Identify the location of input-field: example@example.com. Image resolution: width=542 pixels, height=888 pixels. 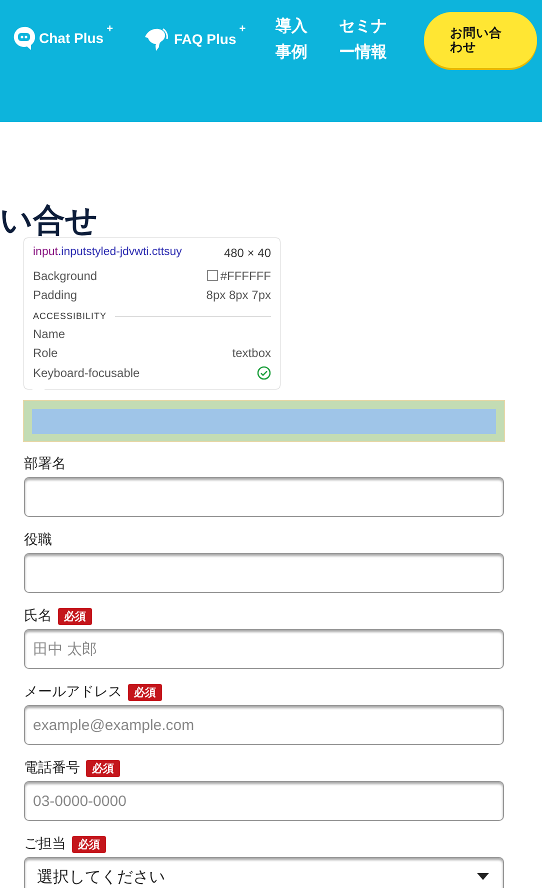
(264, 725).